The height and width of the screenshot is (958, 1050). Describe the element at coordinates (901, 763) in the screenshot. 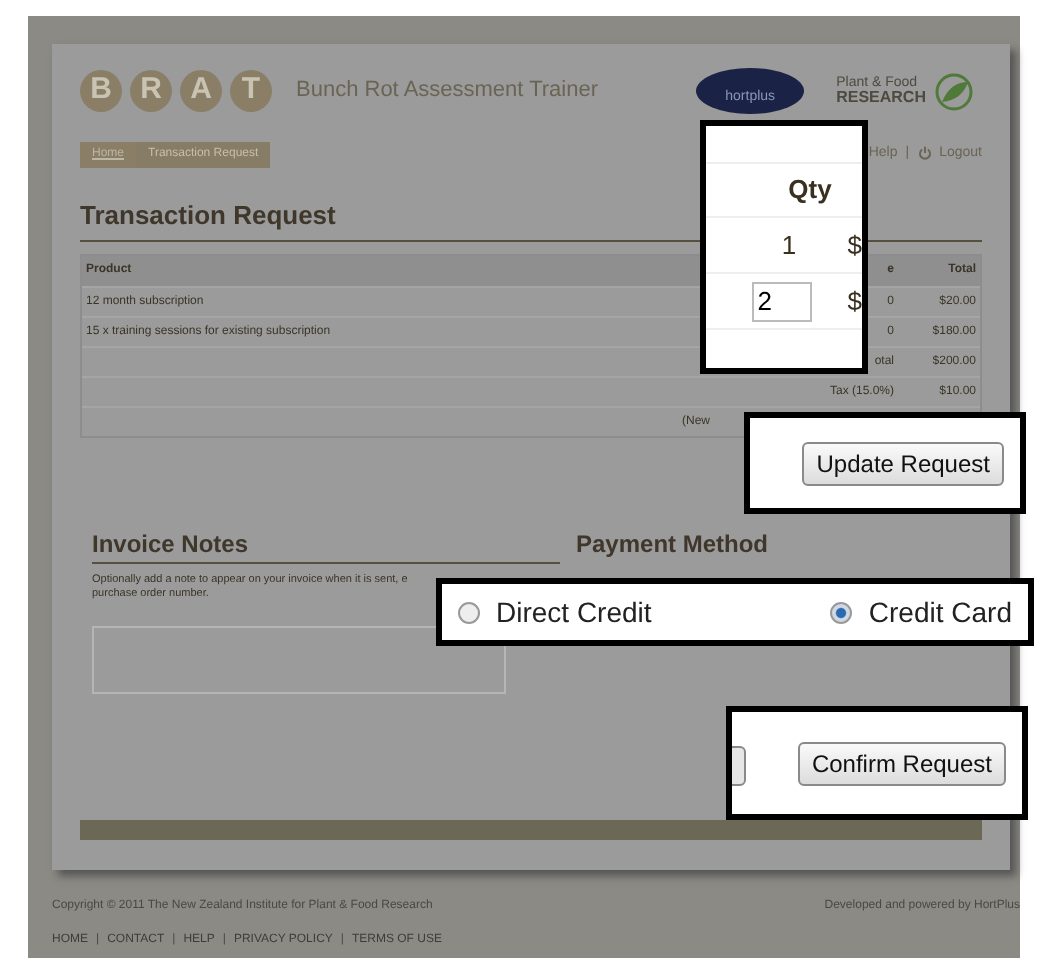

I see `confirm-request-button: Confirm Request` at that location.